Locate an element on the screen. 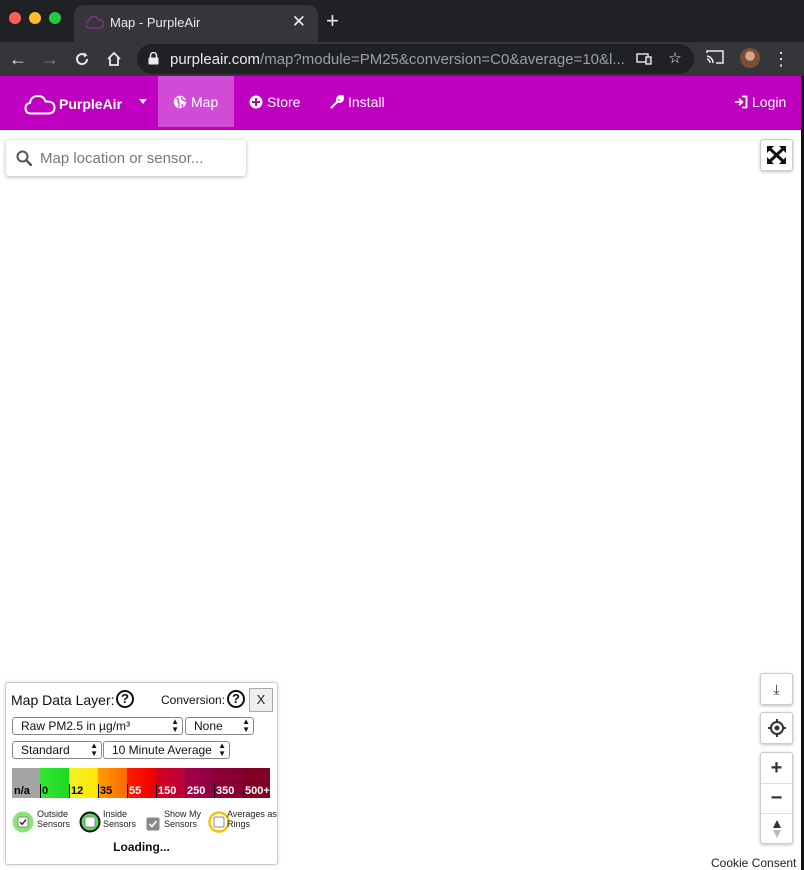 The width and height of the screenshot is (804, 870). window-zoom-button is located at coordinates (55, 18).